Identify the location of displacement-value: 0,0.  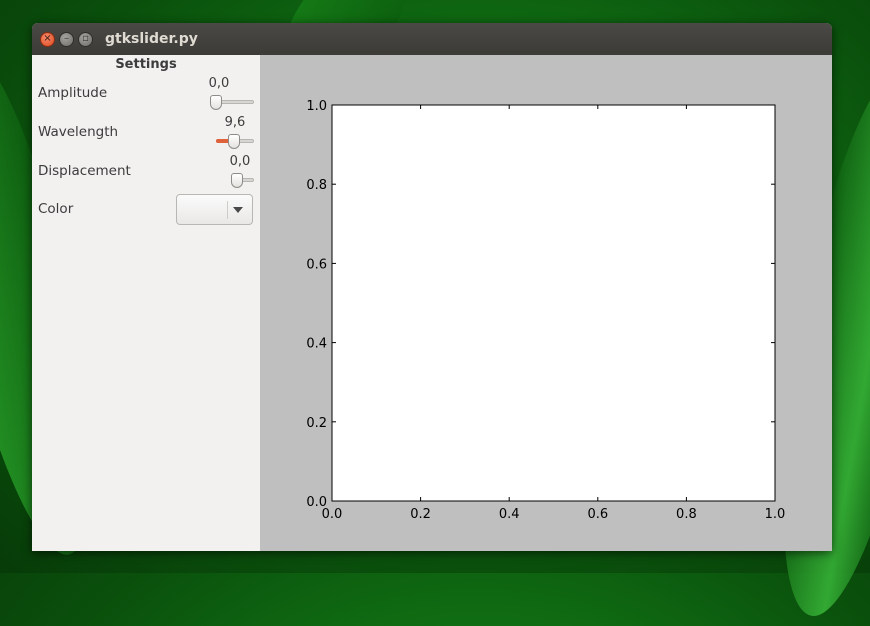
(240, 161).